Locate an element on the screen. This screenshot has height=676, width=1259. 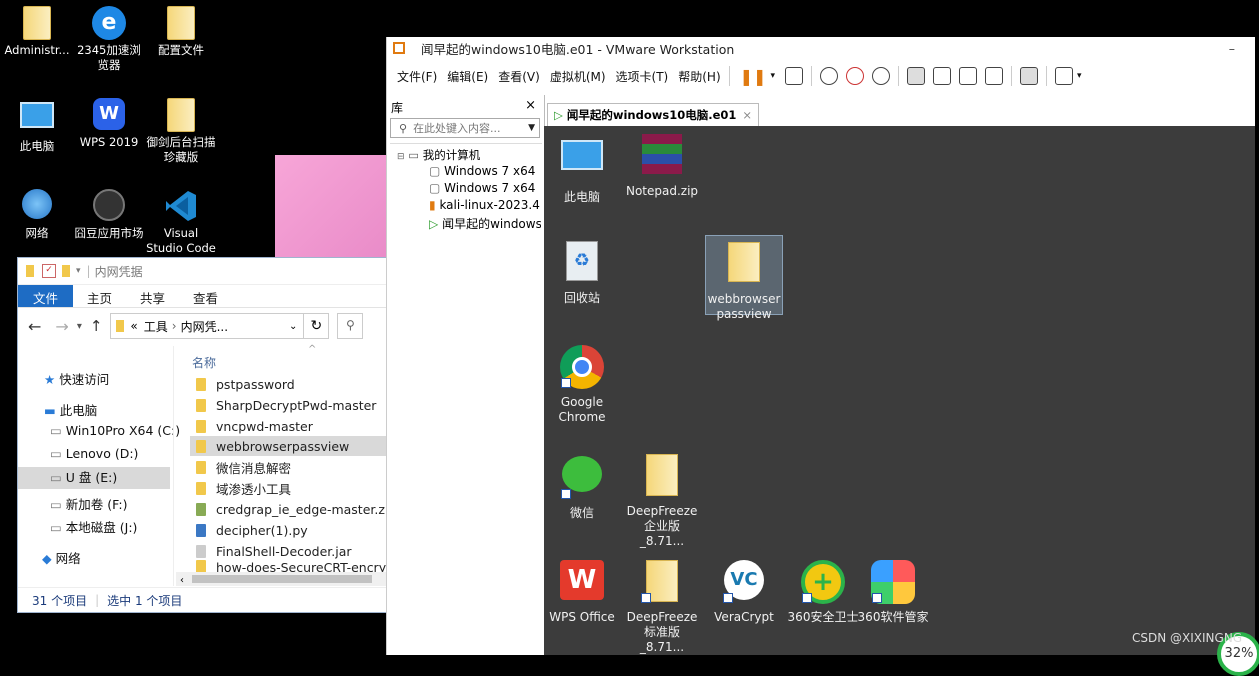
pause-icon: ❚❚ is located at coordinates (753, 76).